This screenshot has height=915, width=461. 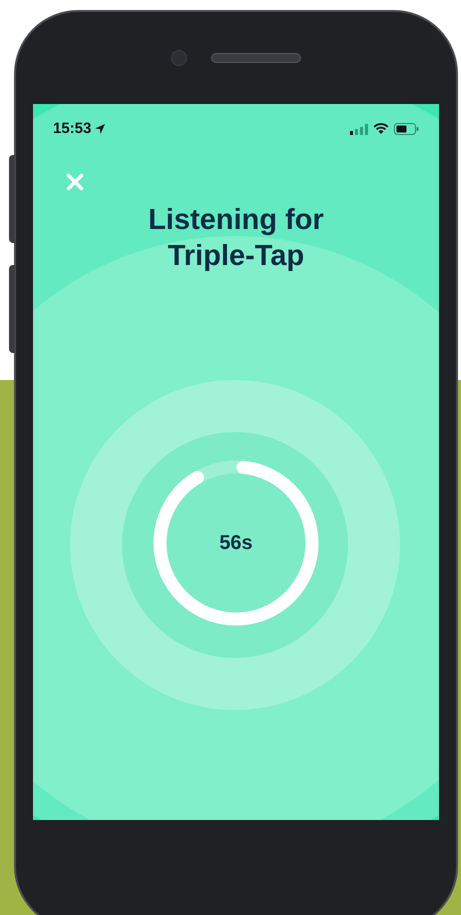 What do you see at coordinates (381, 129) in the screenshot?
I see `wifi-icon` at bounding box center [381, 129].